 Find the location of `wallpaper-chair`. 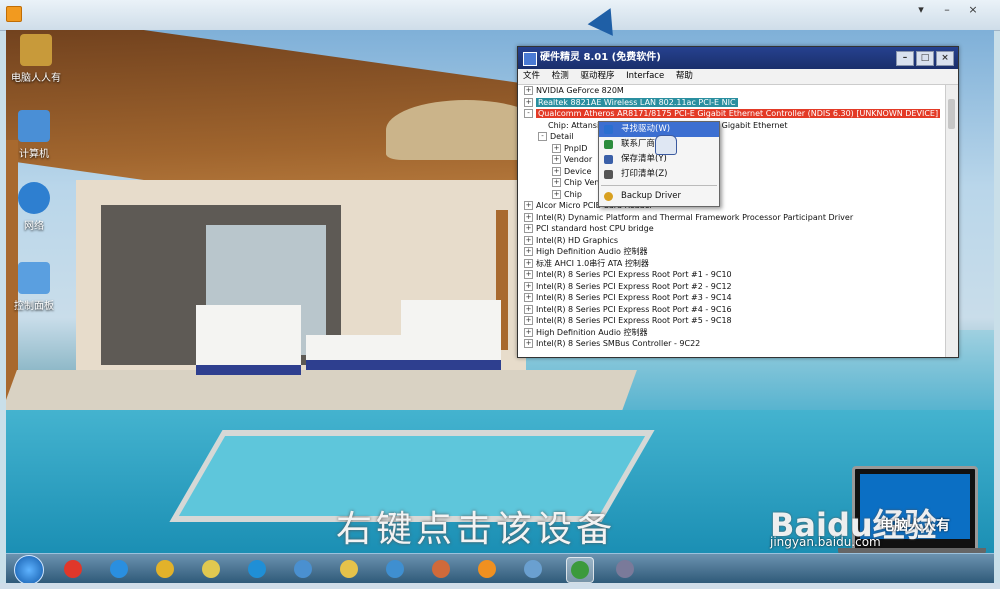

wallpaper-chair is located at coordinates (451, 335).